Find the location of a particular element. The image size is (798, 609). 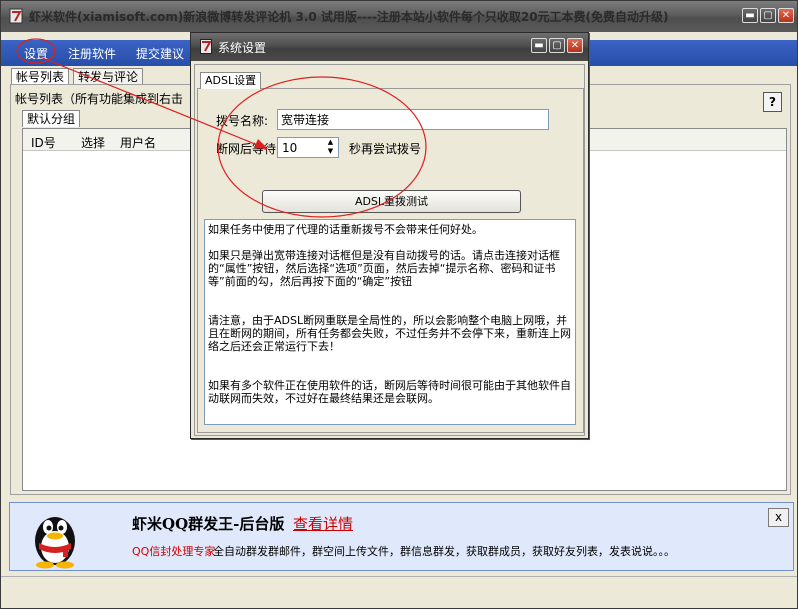

tab-default-group: 默认分组 is located at coordinates (51, 118).